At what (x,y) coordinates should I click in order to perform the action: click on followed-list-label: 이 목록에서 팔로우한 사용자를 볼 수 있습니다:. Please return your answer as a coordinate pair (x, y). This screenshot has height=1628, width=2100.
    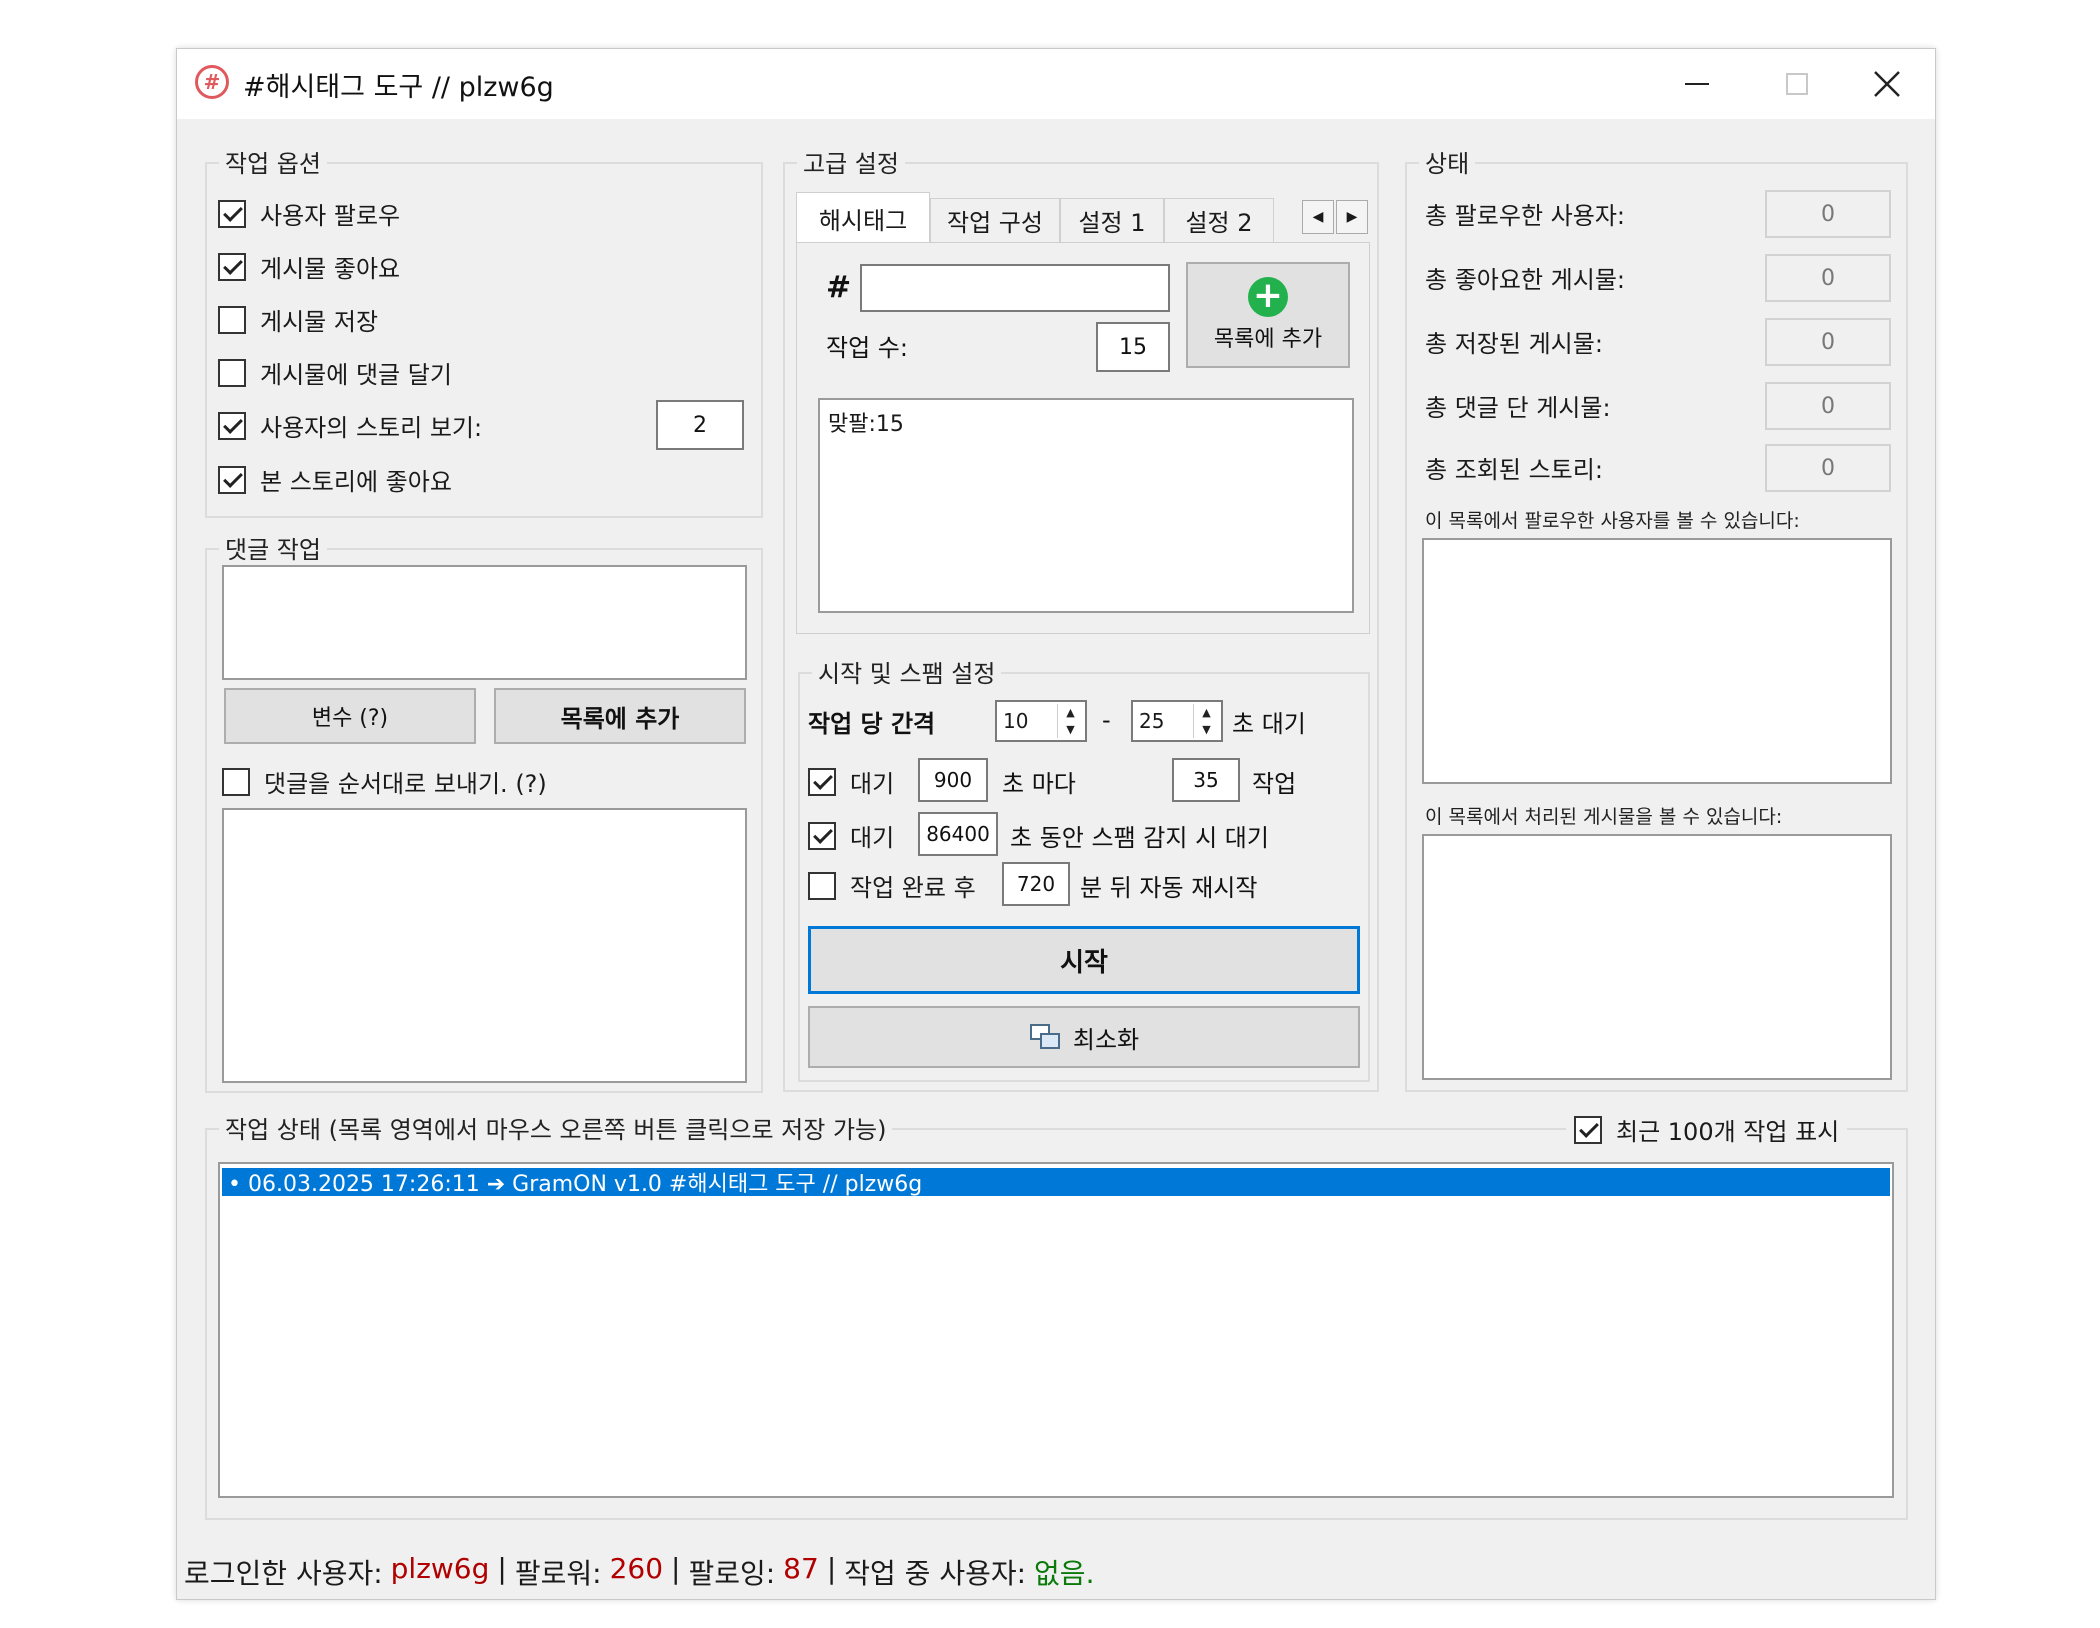
    Looking at the image, I should click on (1612, 521).